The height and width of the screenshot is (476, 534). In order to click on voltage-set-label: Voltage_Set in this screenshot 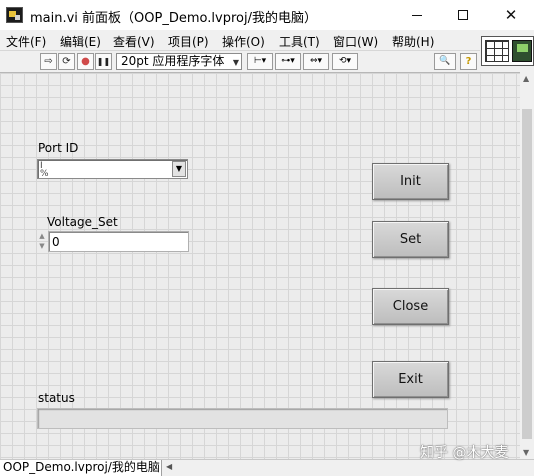, I will do `click(82, 222)`.